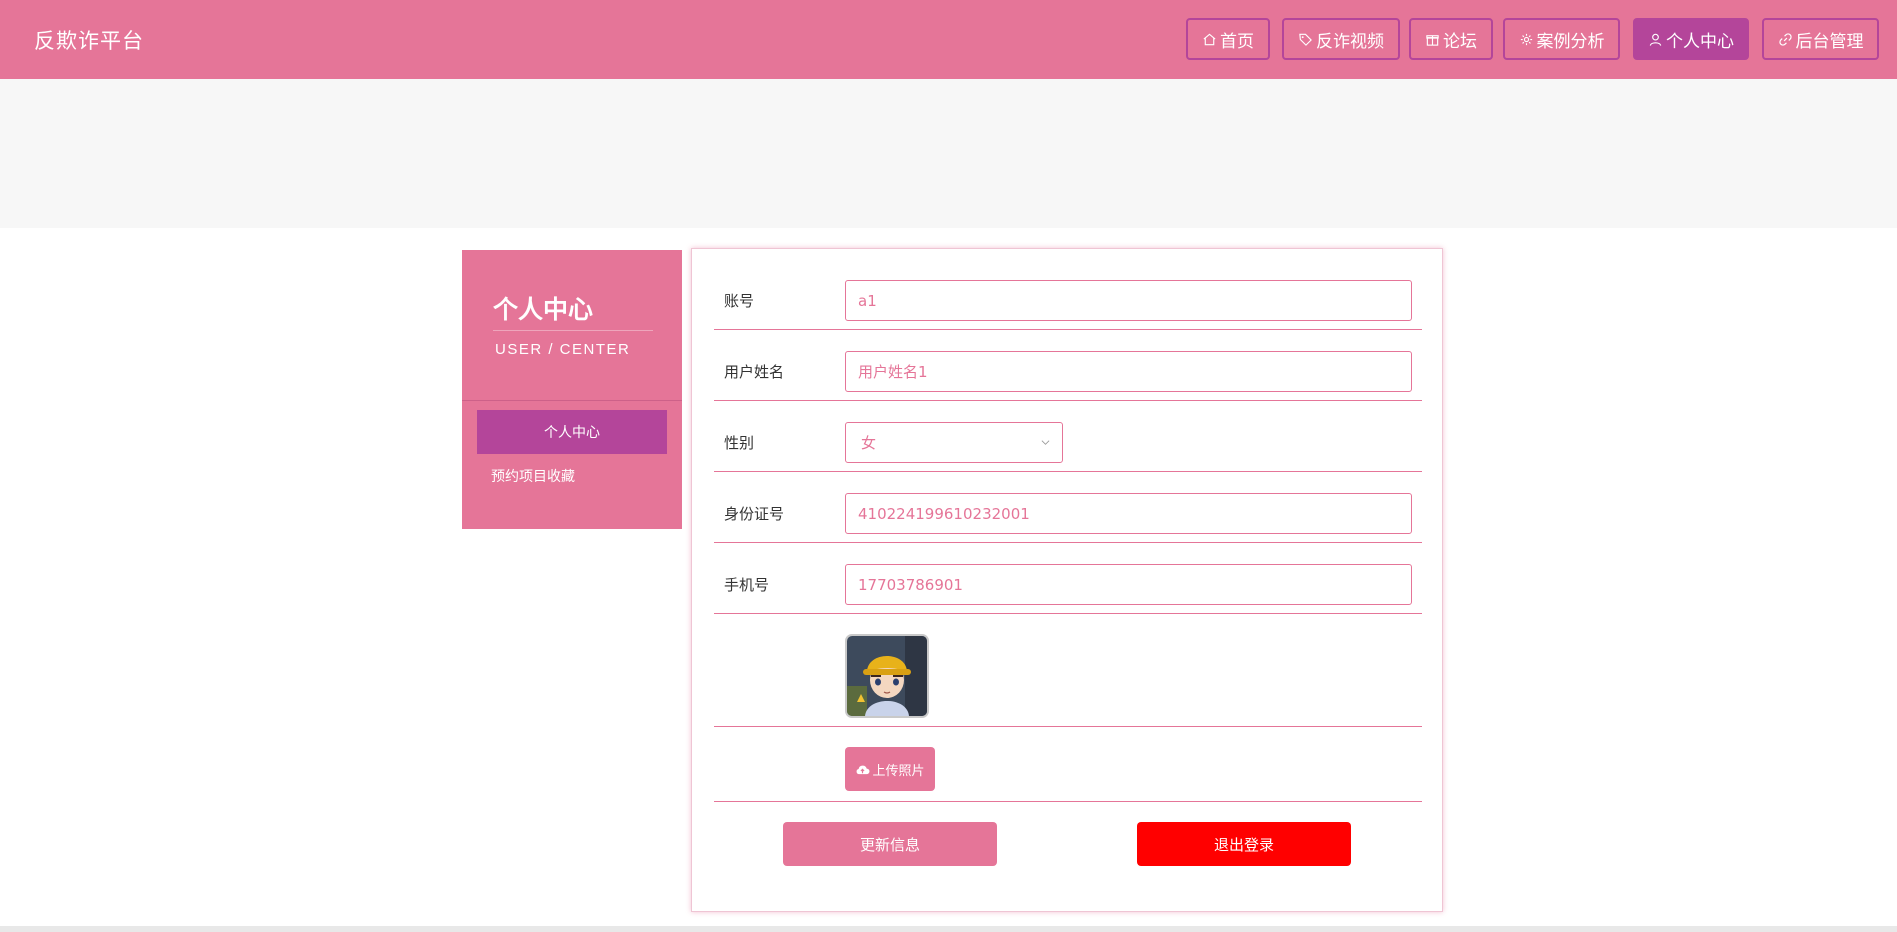  I want to click on update-info-button: 更新信息, so click(890, 844).